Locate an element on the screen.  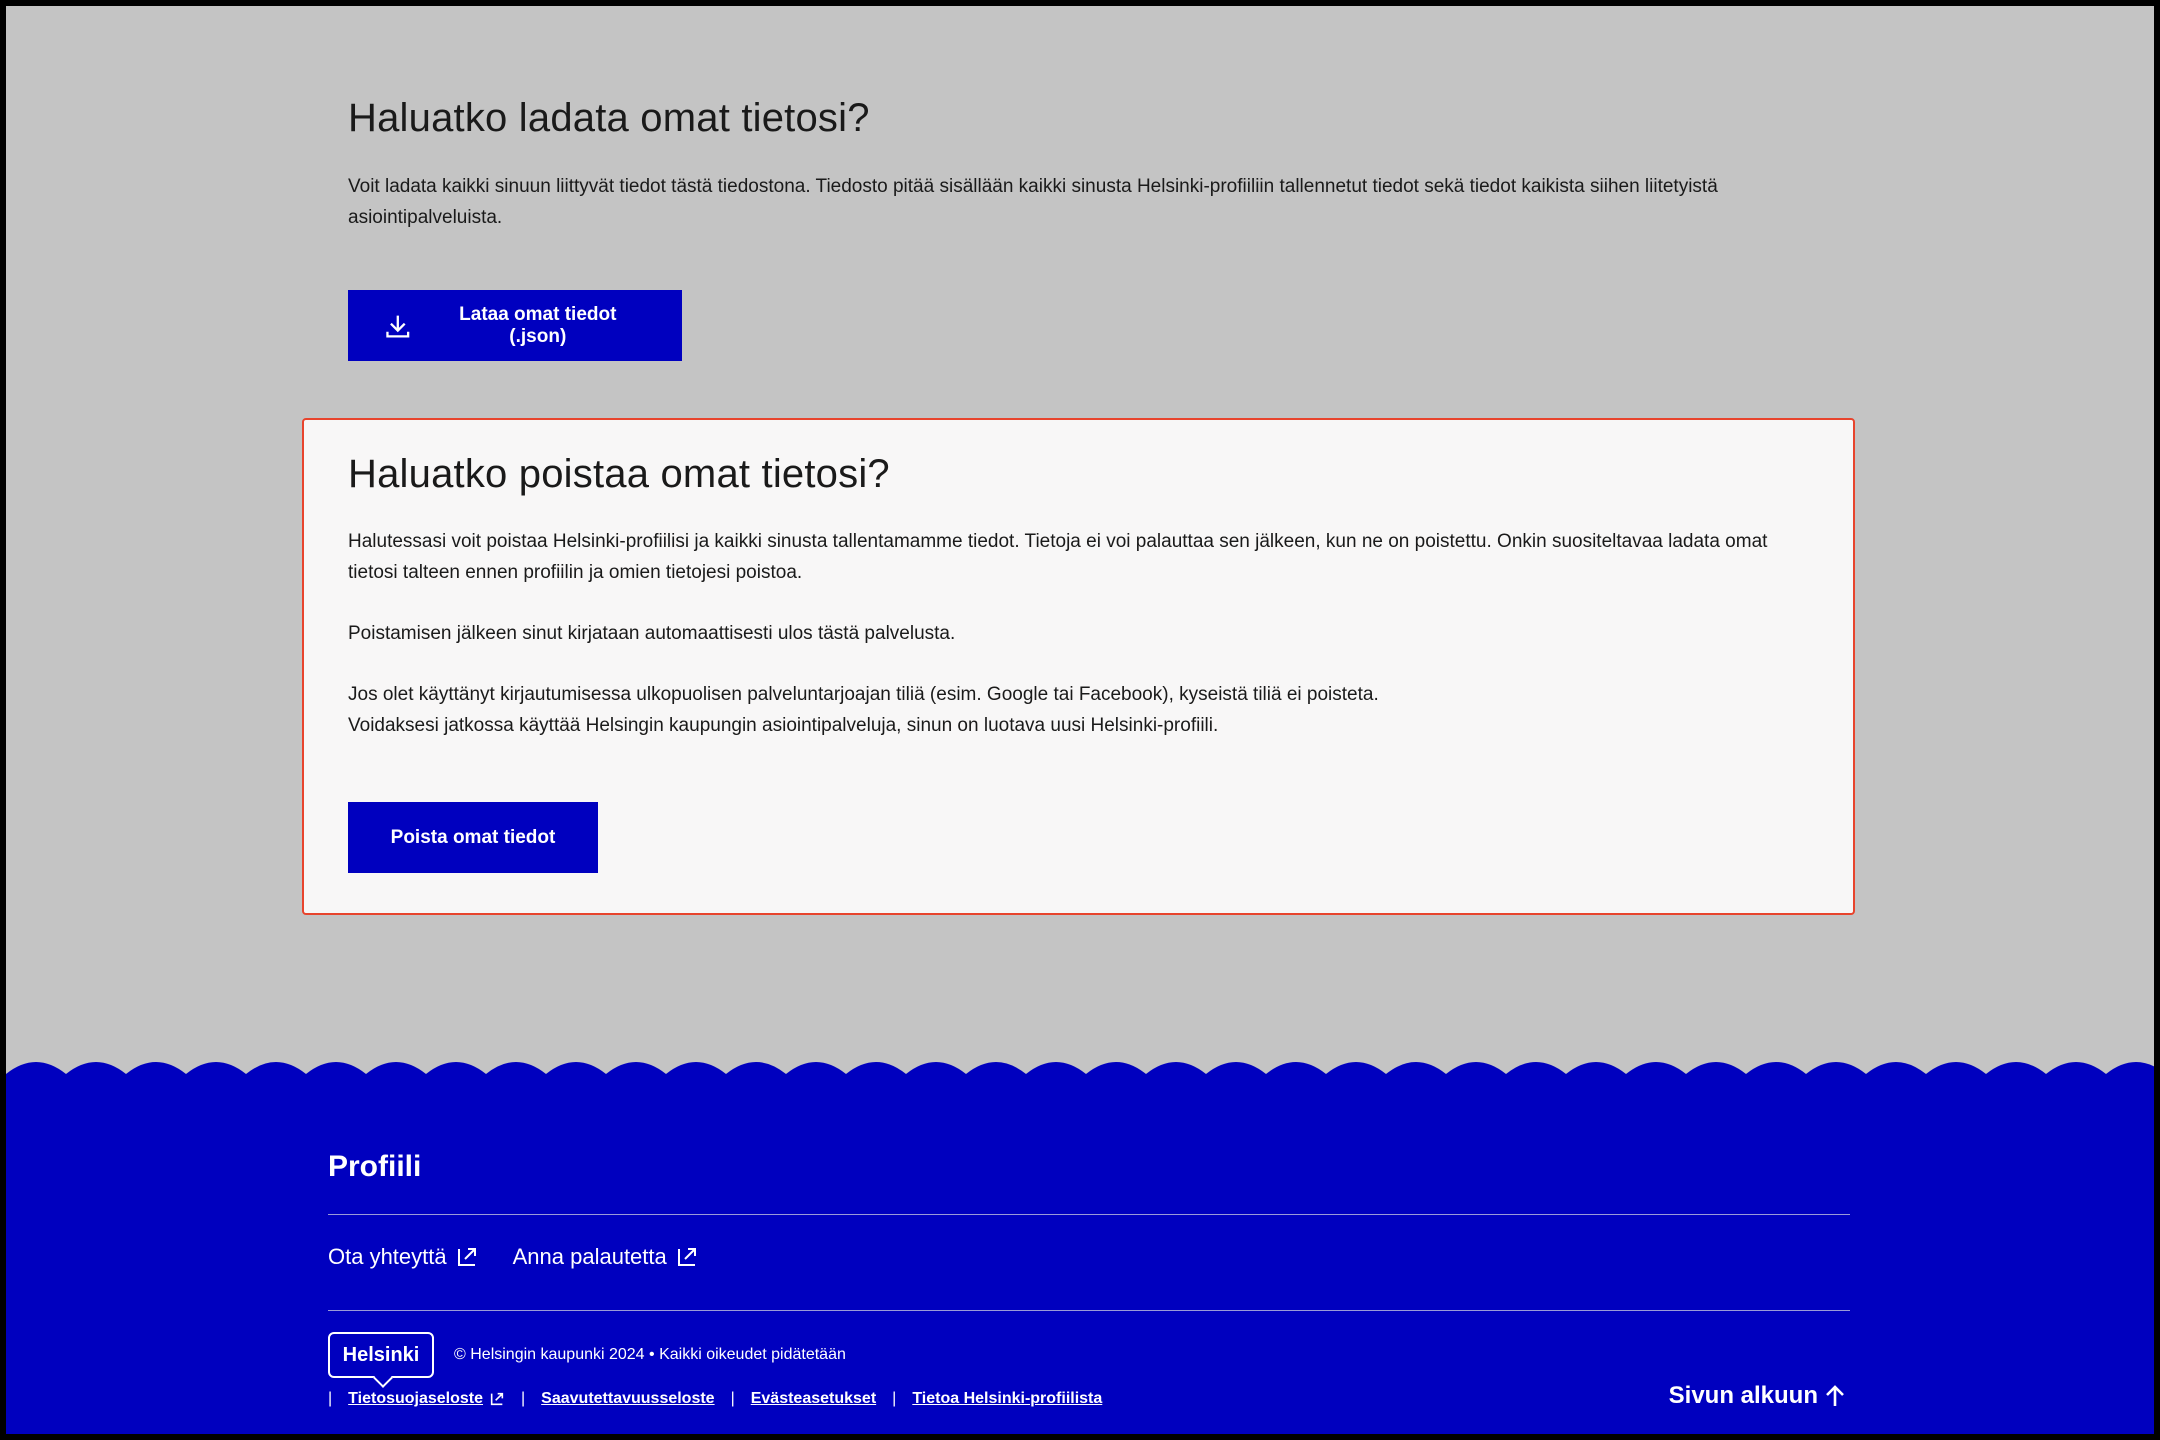
back-to-top-link: Sivun alkuun is located at coordinates (1757, 1396).